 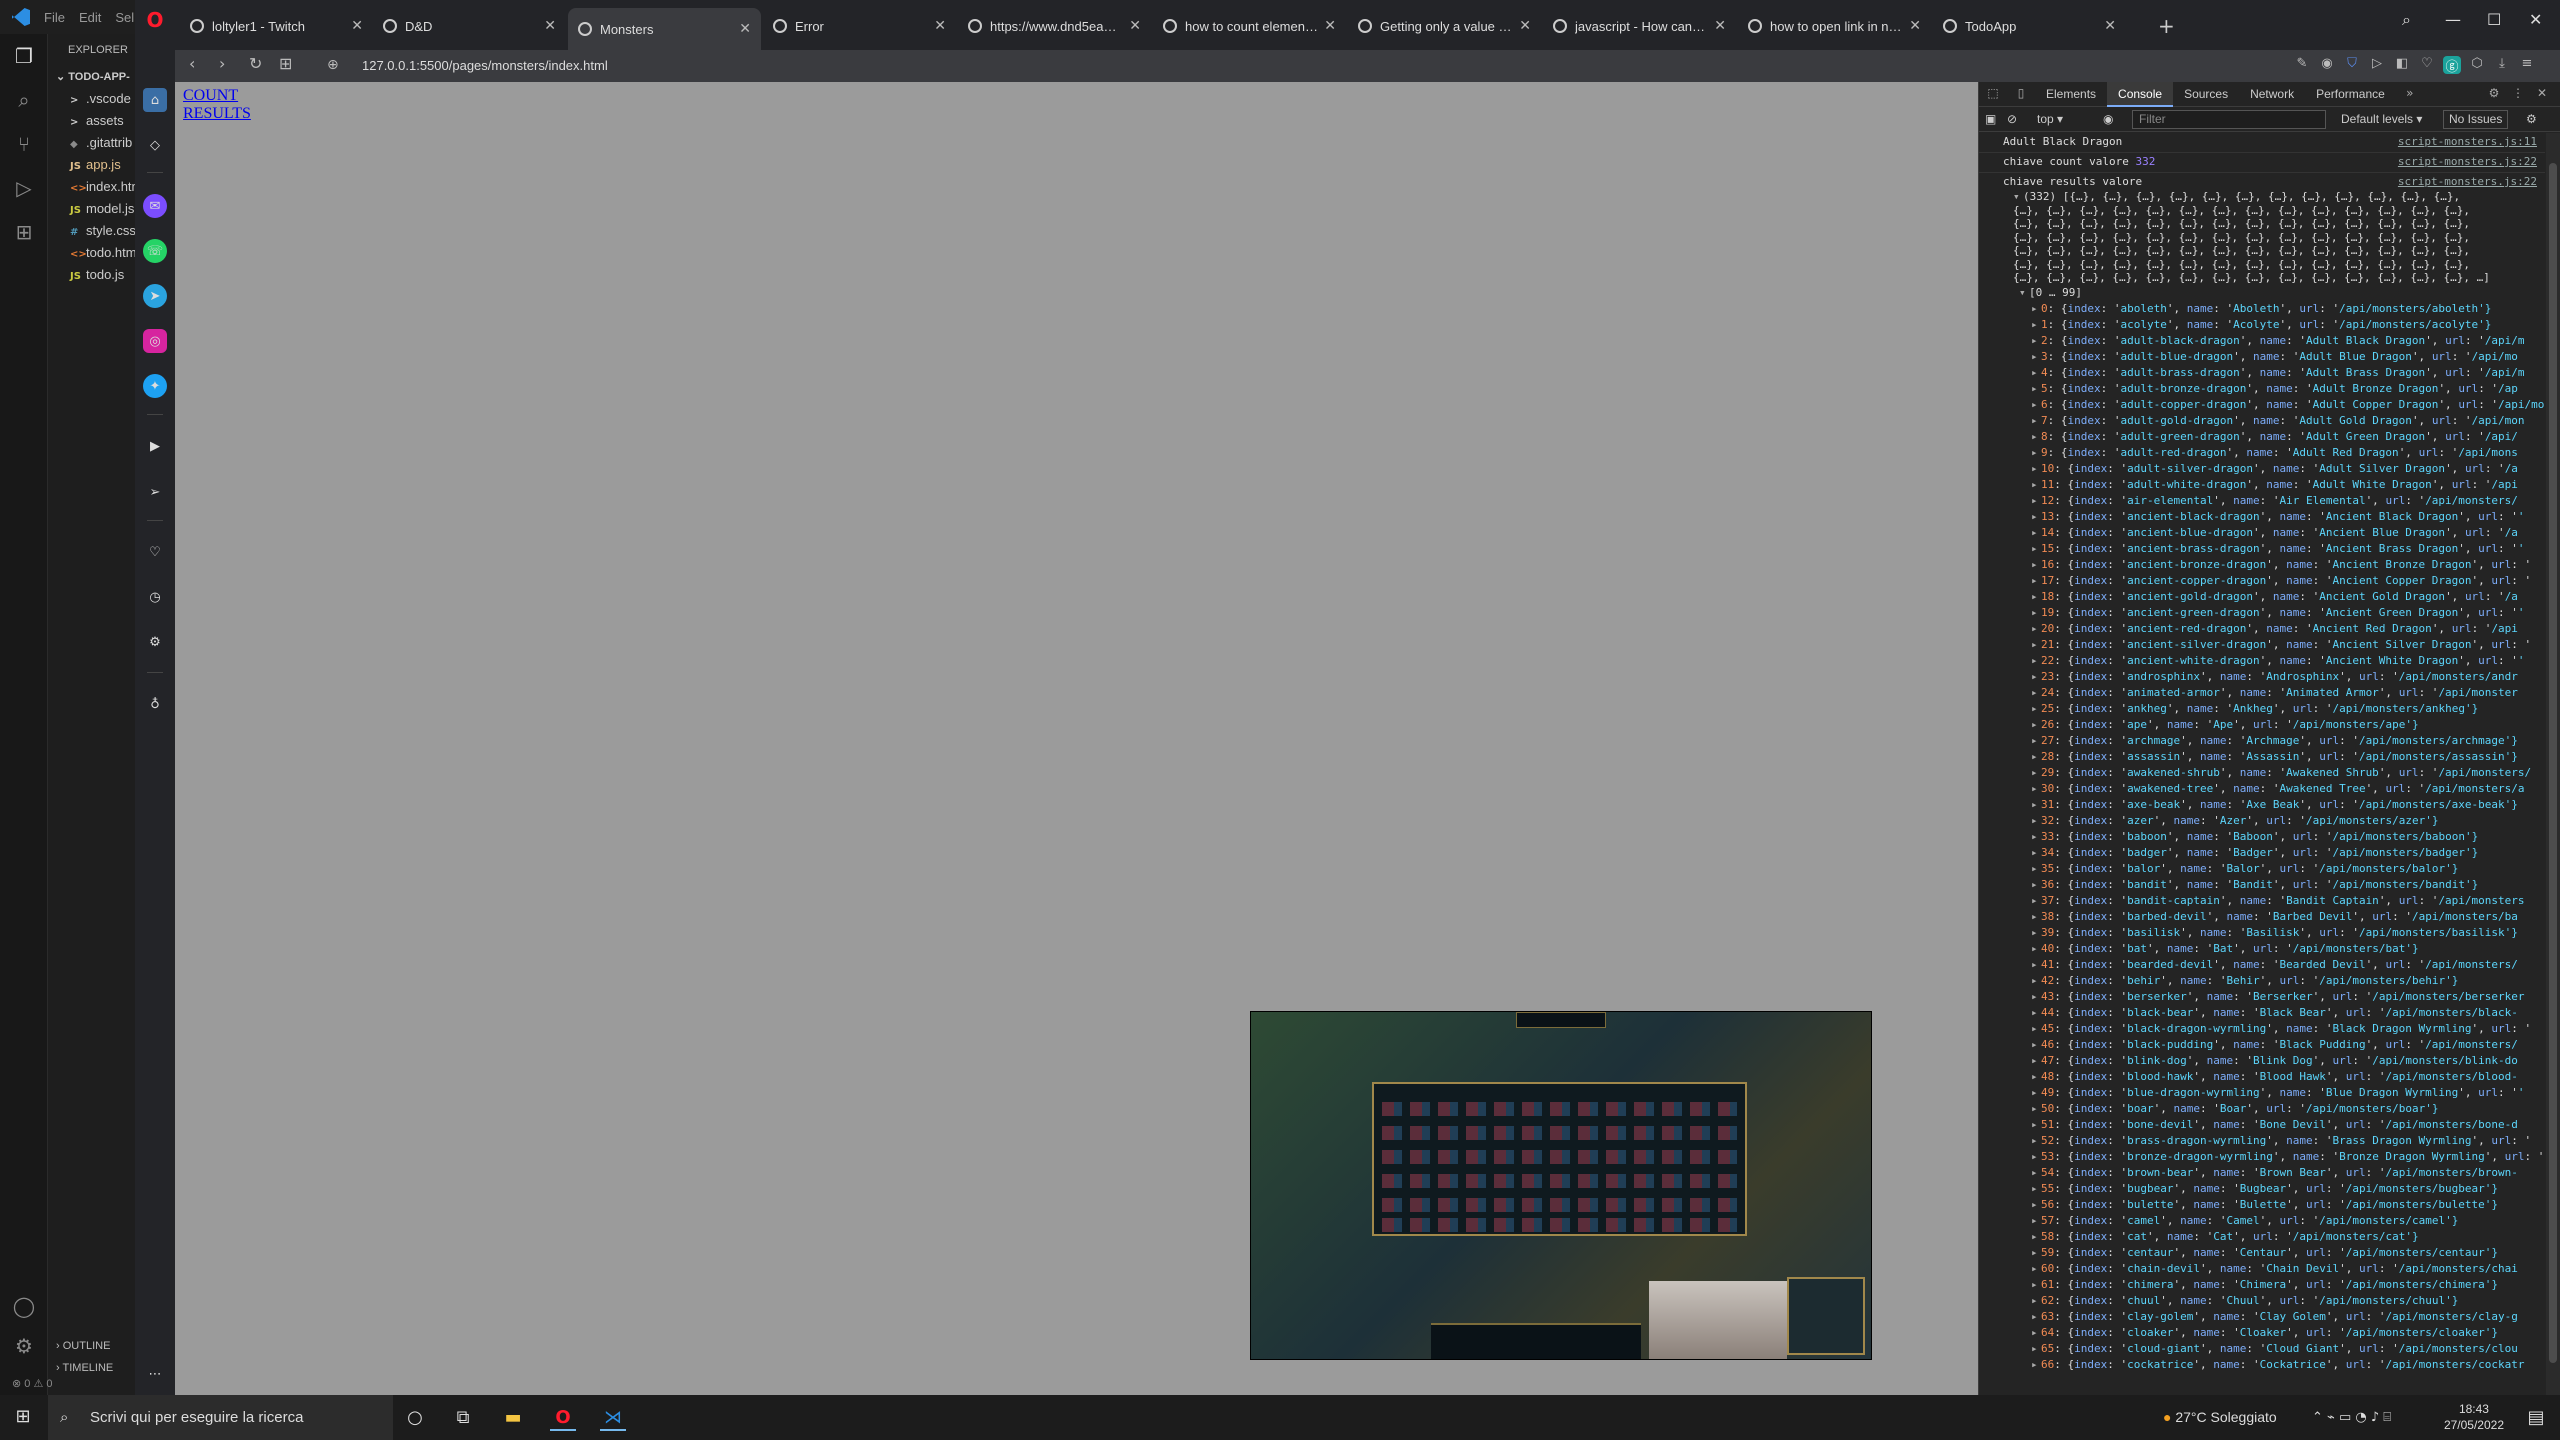 What do you see at coordinates (463, 1418) in the screenshot?
I see `task-view-icon: ⧉` at bounding box center [463, 1418].